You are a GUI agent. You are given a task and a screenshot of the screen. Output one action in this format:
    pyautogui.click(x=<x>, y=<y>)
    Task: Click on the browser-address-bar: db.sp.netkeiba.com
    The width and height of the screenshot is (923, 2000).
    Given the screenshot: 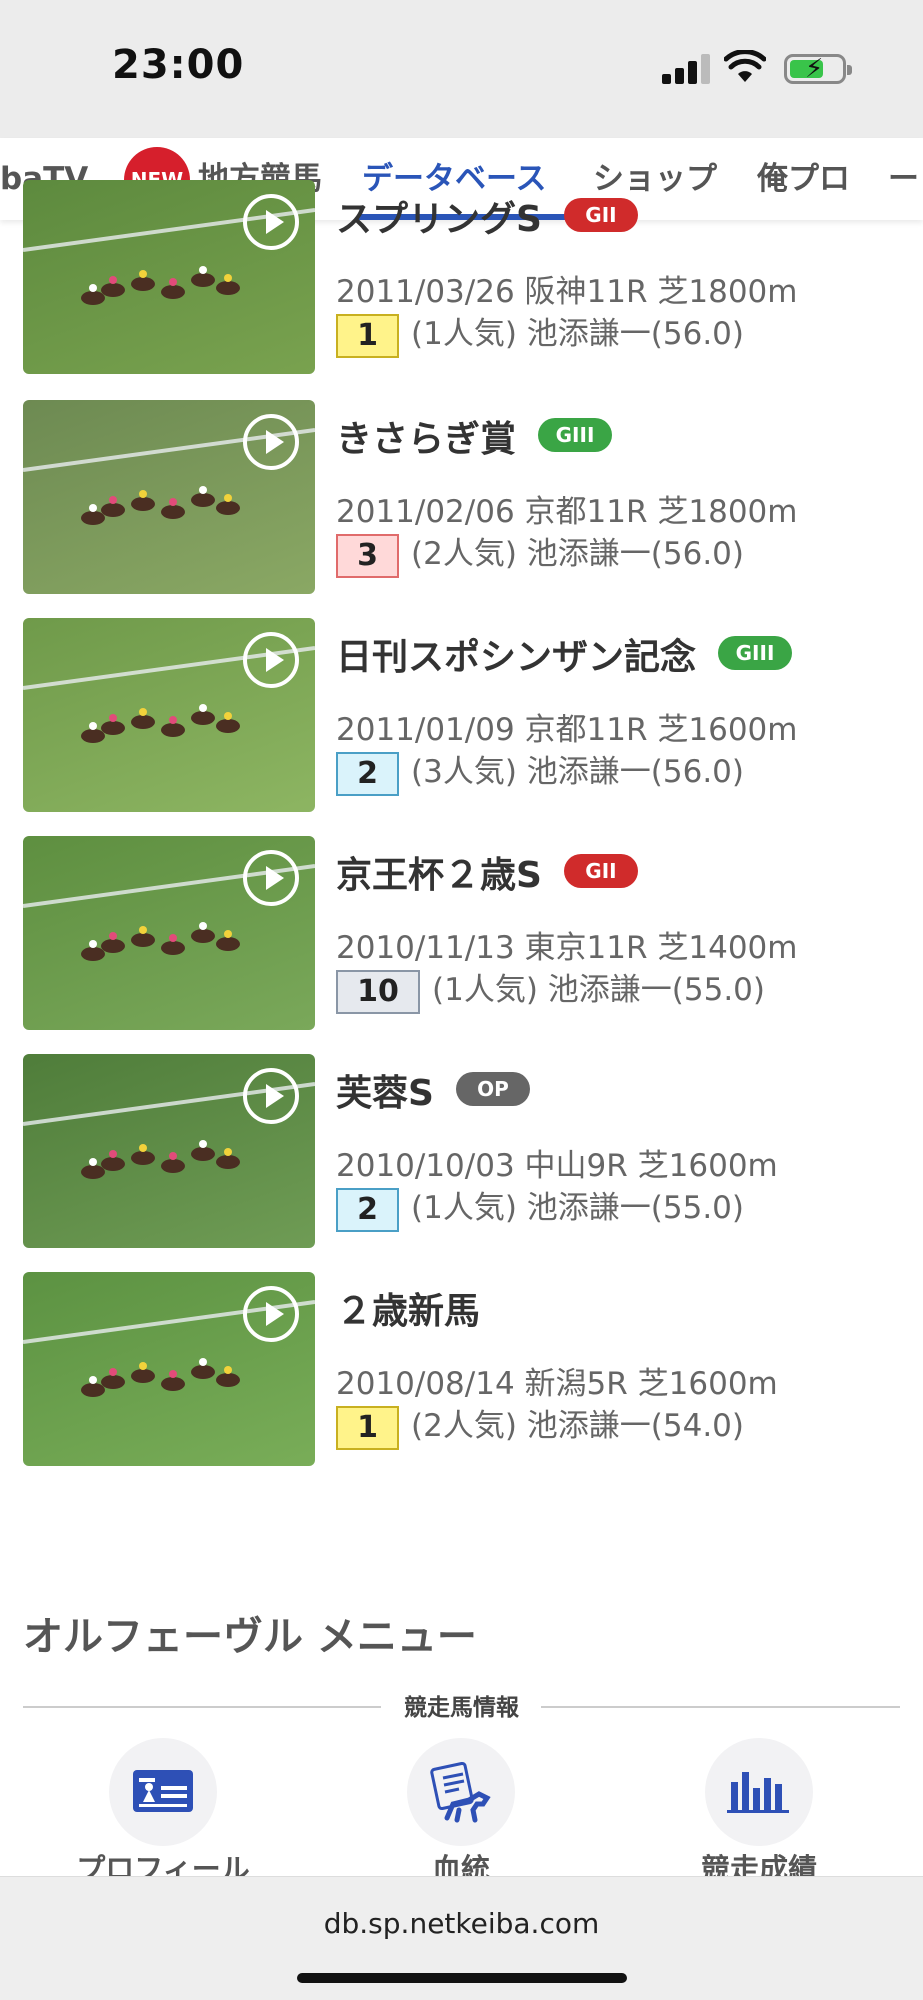 What is the action you would take?
    pyautogui.click(x=461, y=1938)
    